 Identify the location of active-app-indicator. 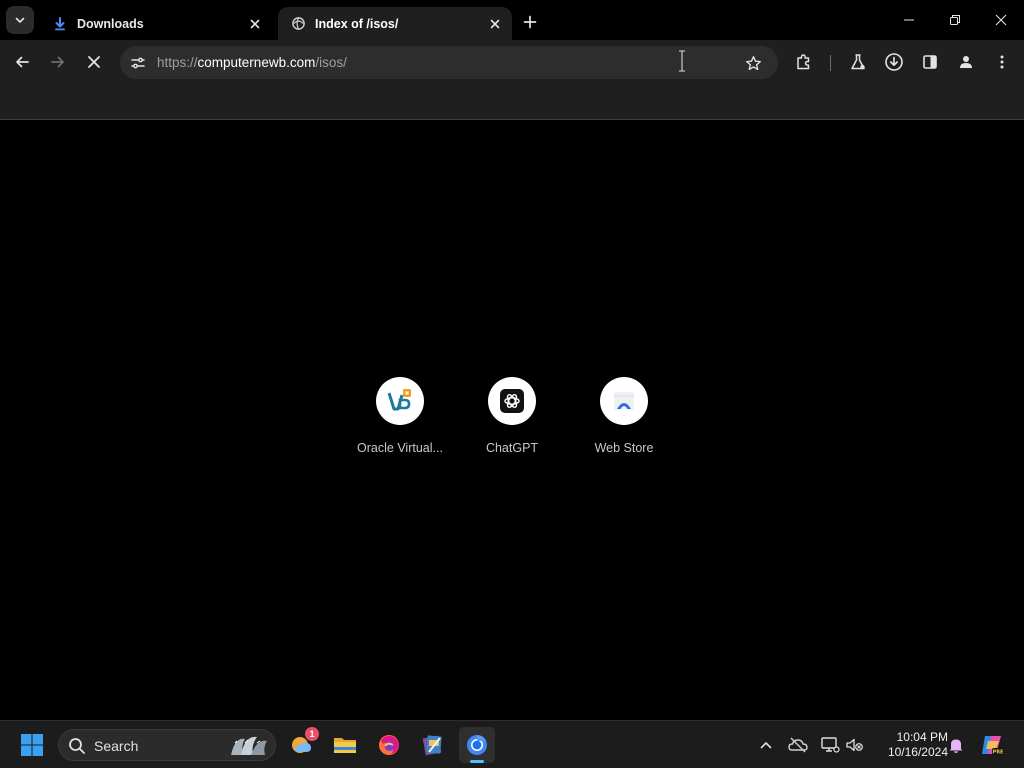
(477, 761).